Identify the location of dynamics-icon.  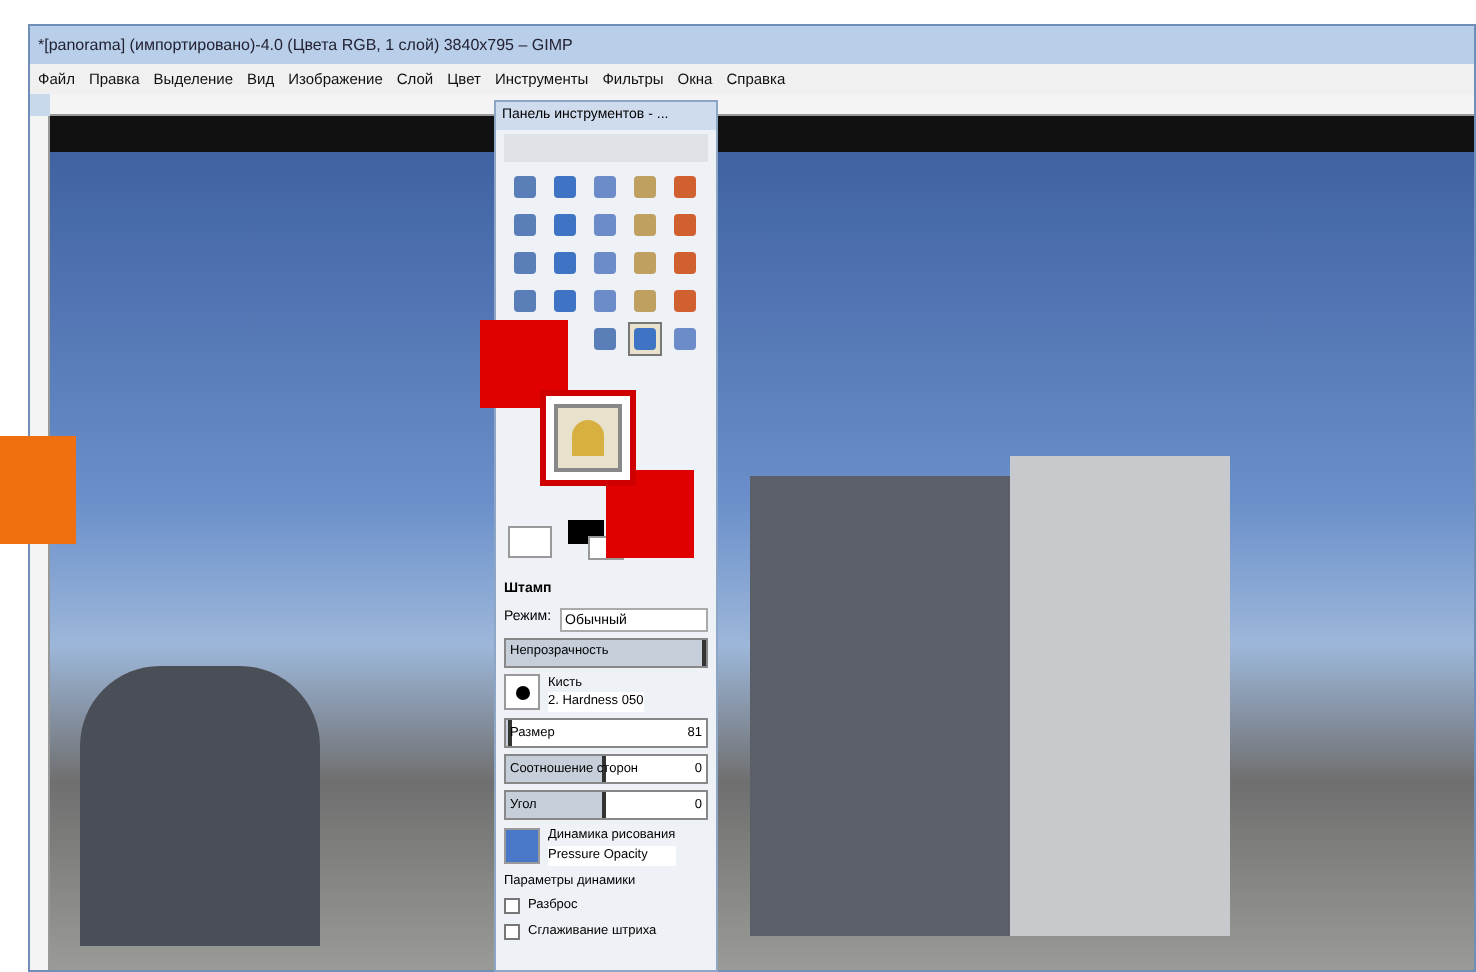
(522, 845).